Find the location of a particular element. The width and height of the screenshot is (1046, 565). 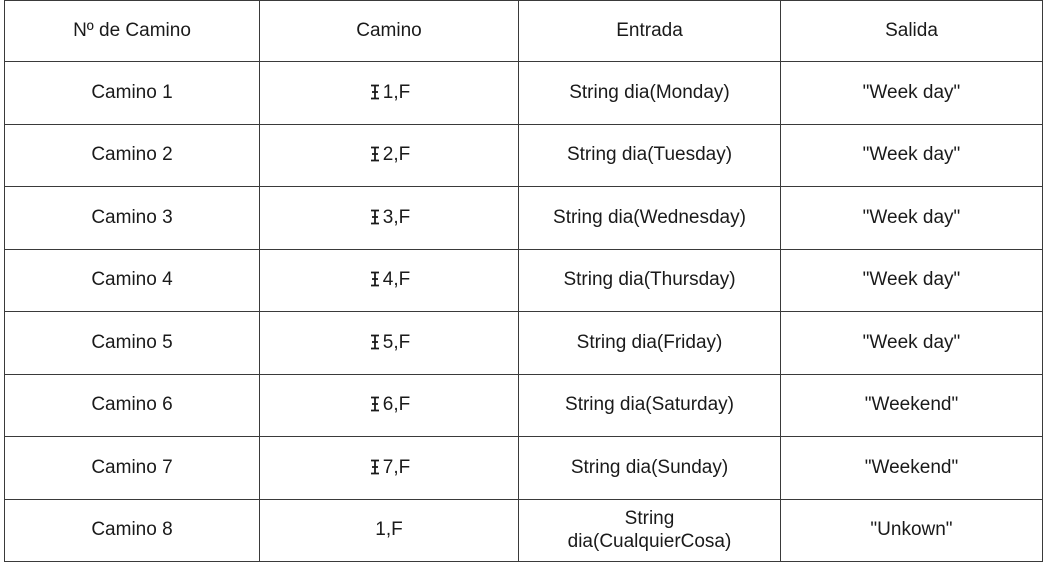

cell-entrada: String dia(Tuesday) is located at coordinates (649, 155).